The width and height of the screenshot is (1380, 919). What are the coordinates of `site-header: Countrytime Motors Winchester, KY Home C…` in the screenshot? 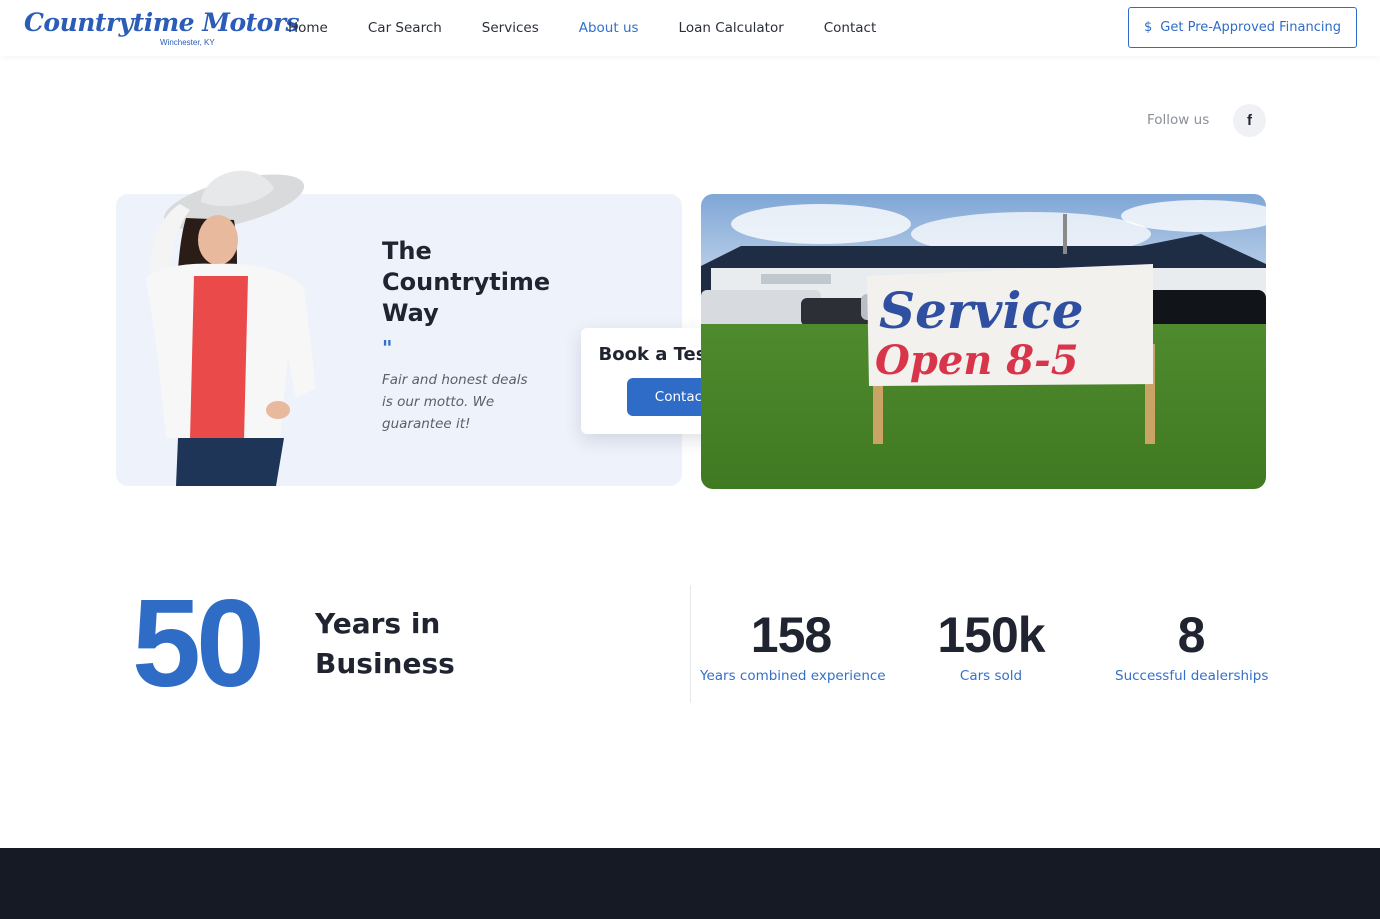 It's located at (690, 28).